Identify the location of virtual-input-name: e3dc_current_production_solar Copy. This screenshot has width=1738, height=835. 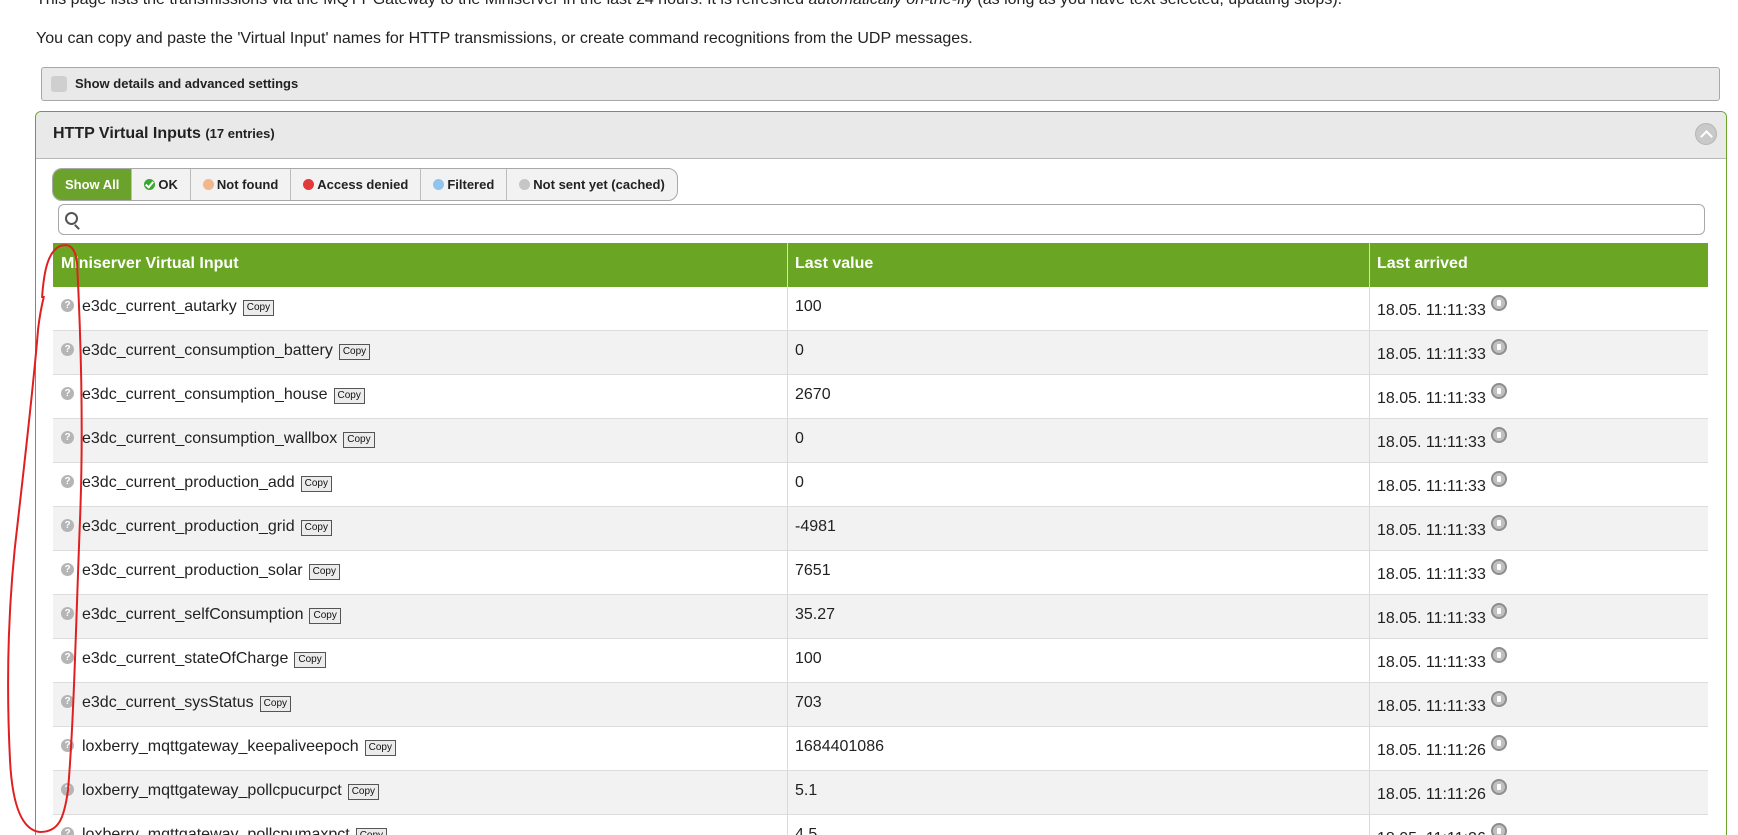
(211, 571).